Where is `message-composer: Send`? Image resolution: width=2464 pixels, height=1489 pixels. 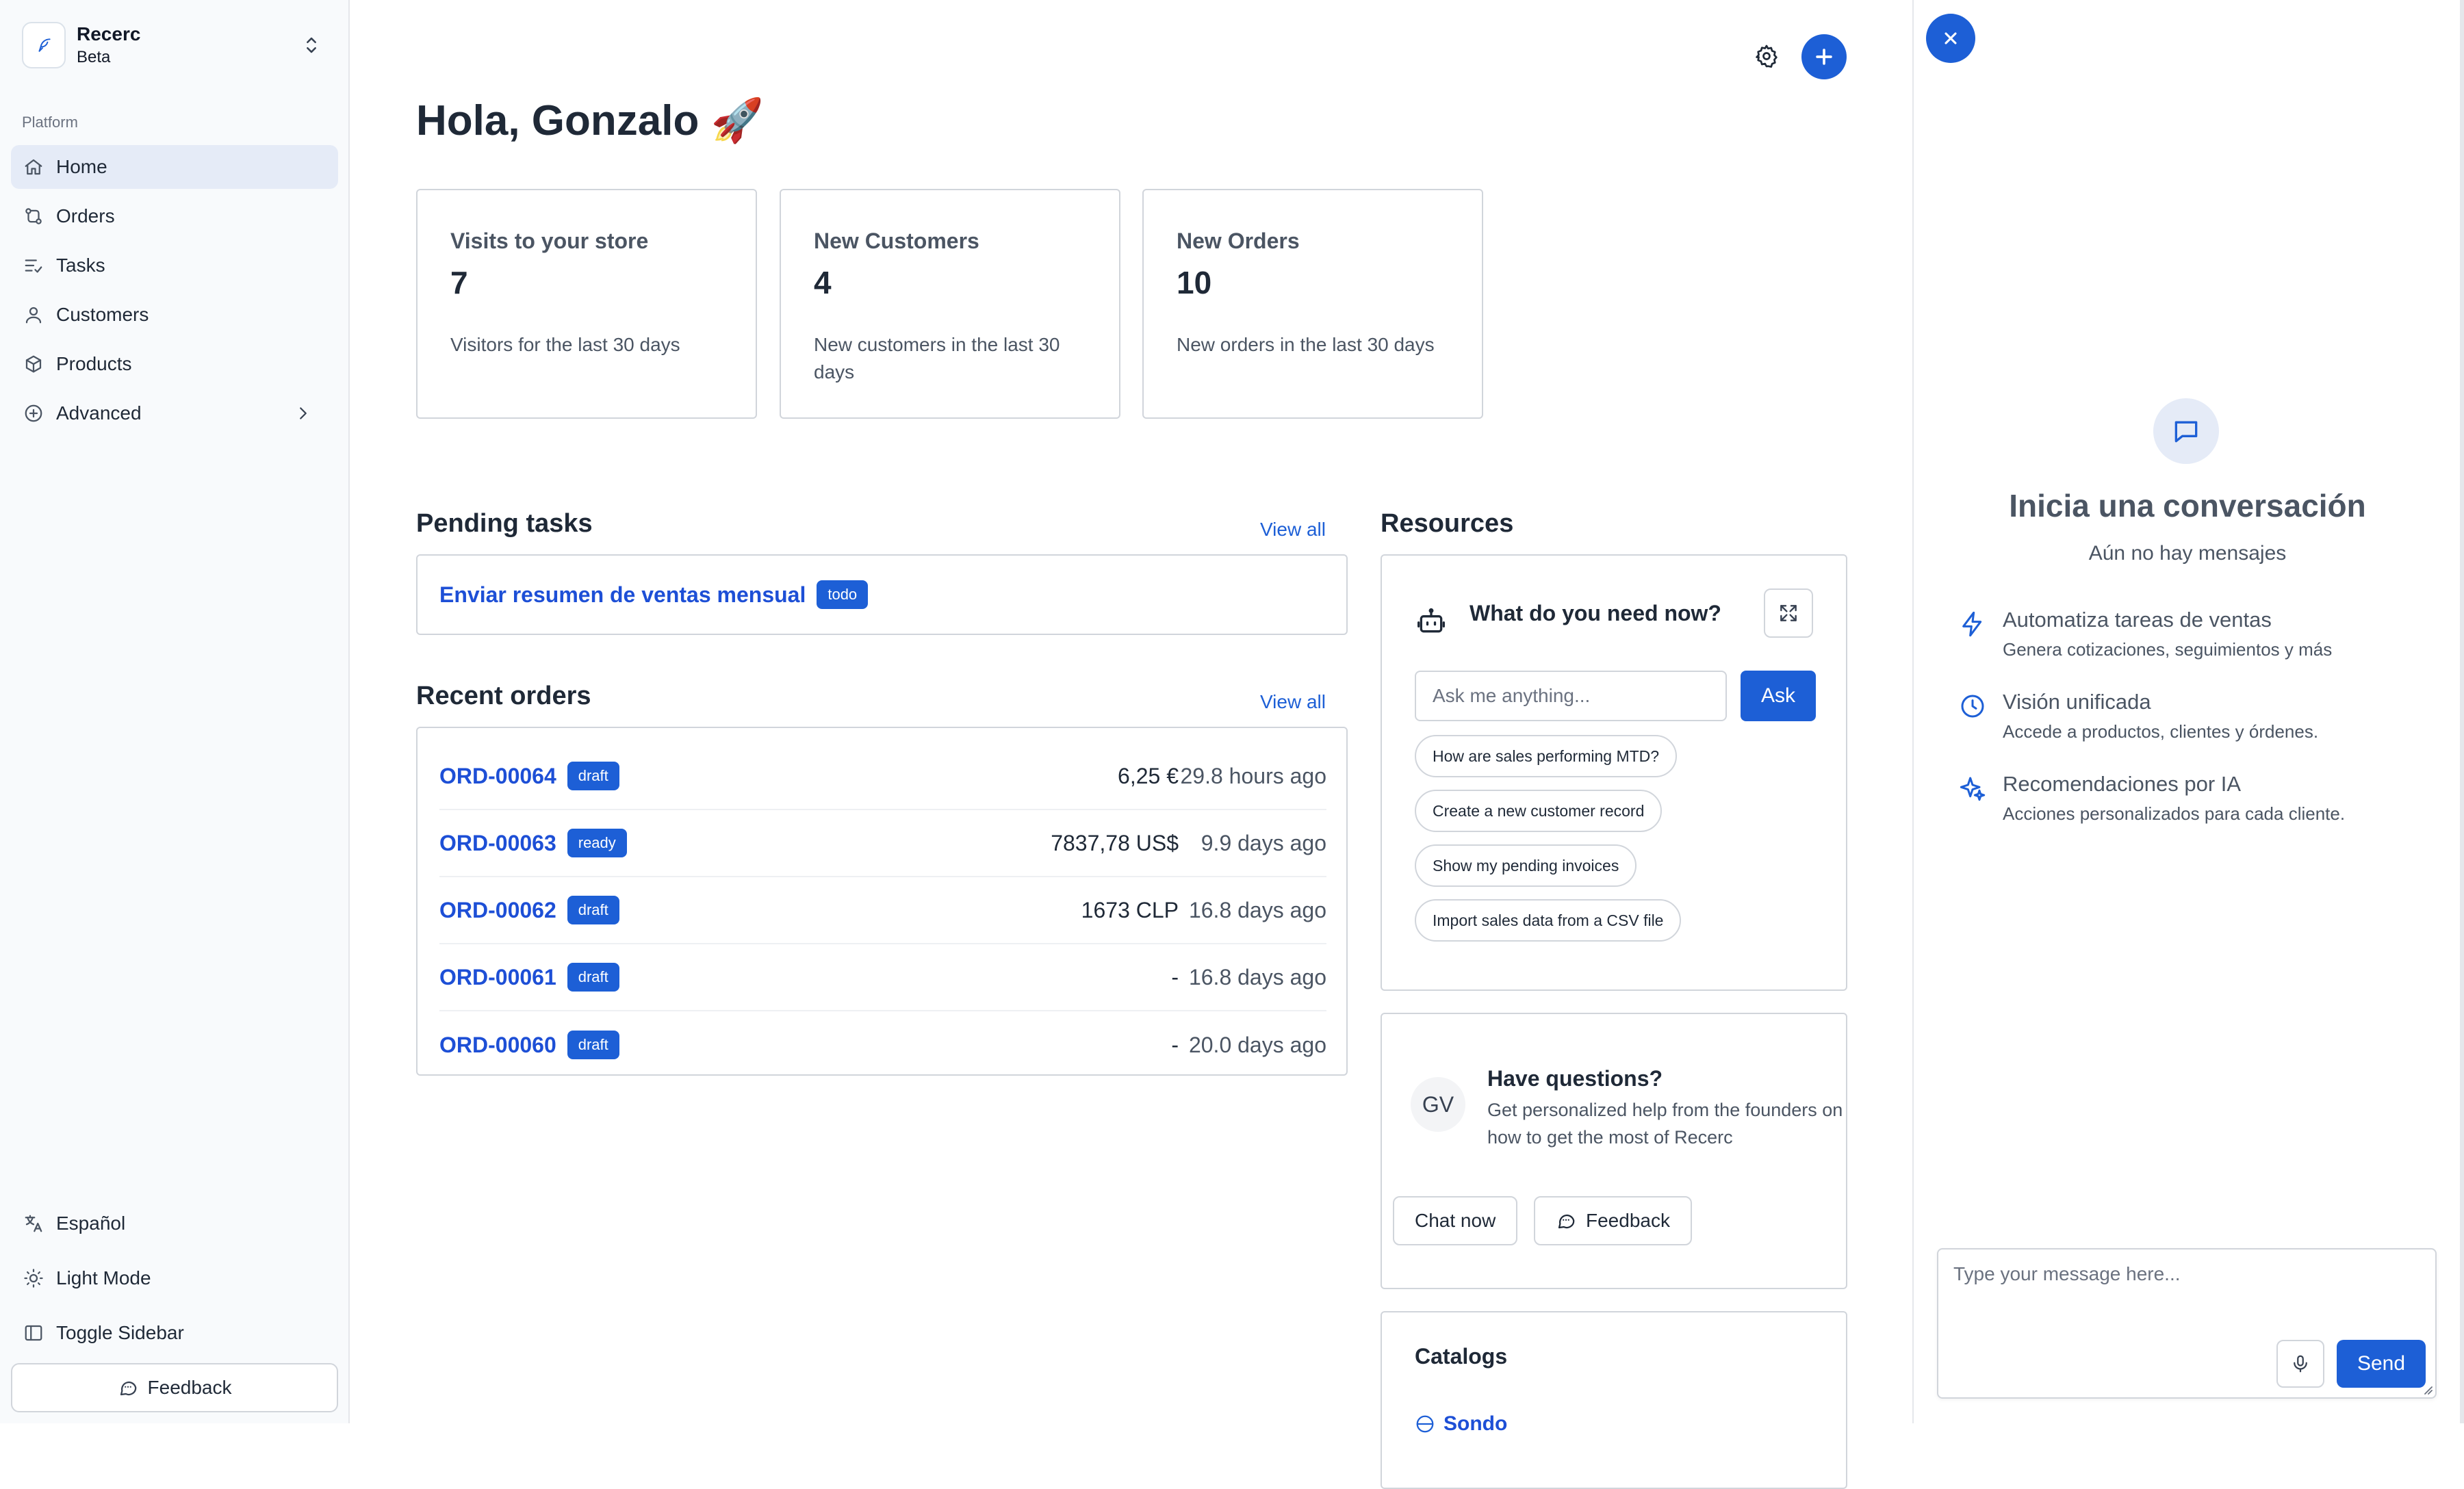 message-composer: Send is located at coordinates (2187, 1324).